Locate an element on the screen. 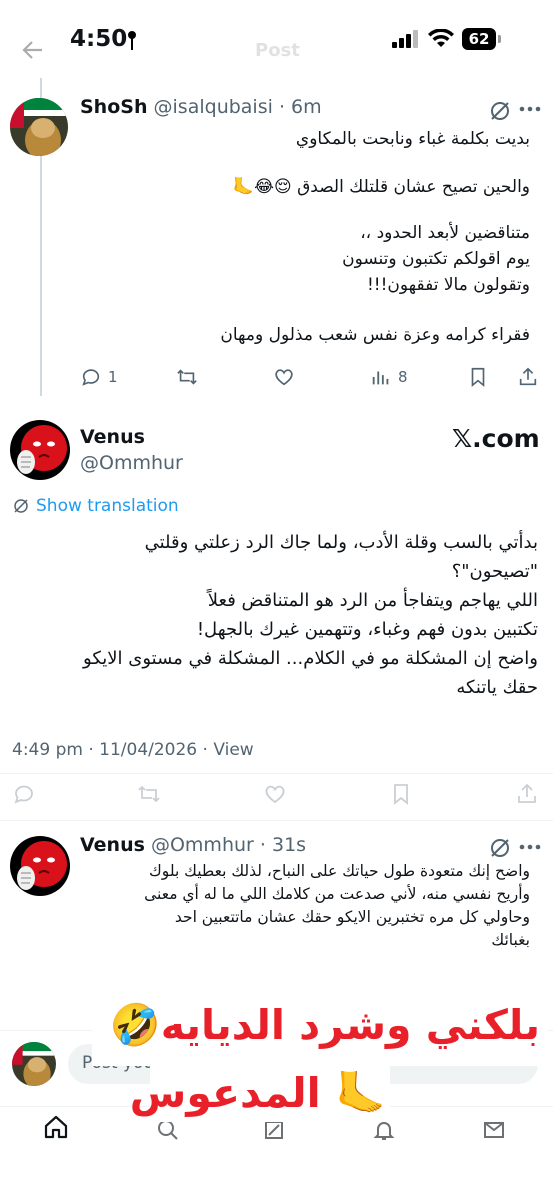 The image size is (553, 1200). battery-tip is located at coordinates (499, 39).